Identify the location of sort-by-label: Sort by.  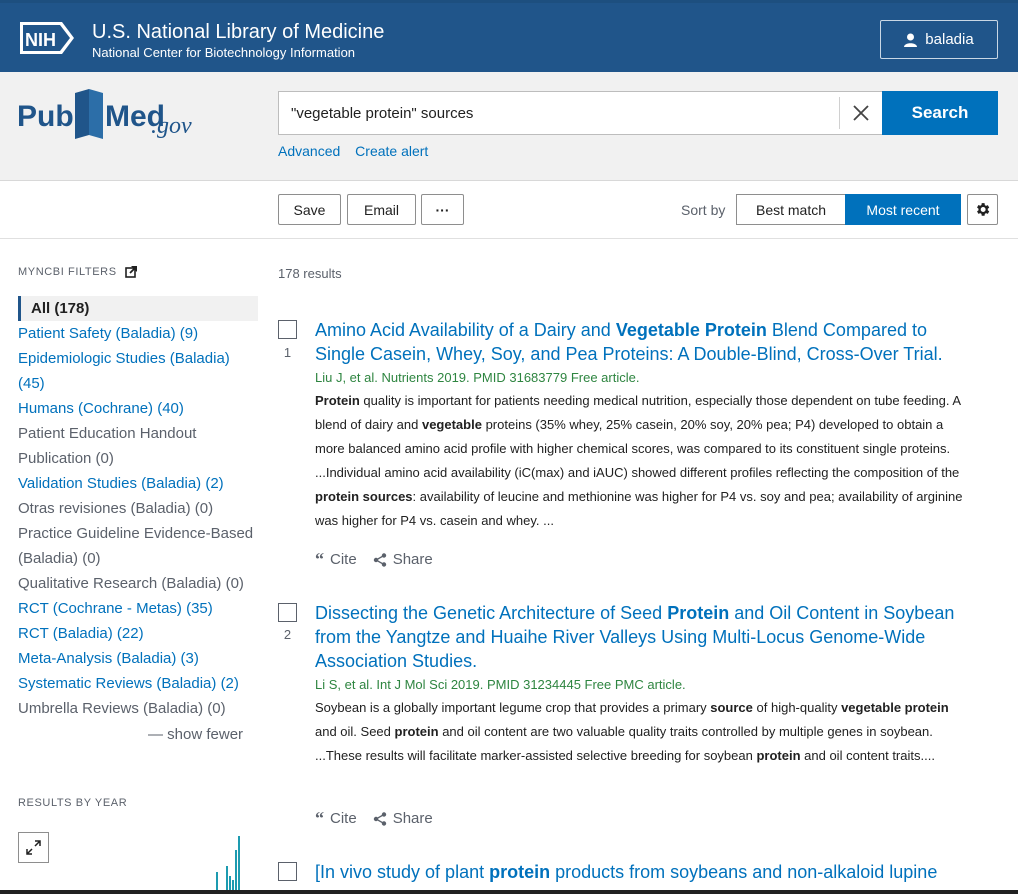
(703, 210).